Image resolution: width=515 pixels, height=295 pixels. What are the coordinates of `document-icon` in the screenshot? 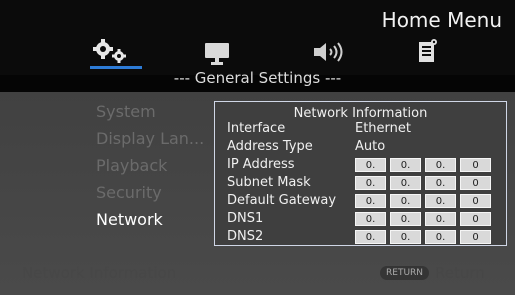 It's located at (428, 52).